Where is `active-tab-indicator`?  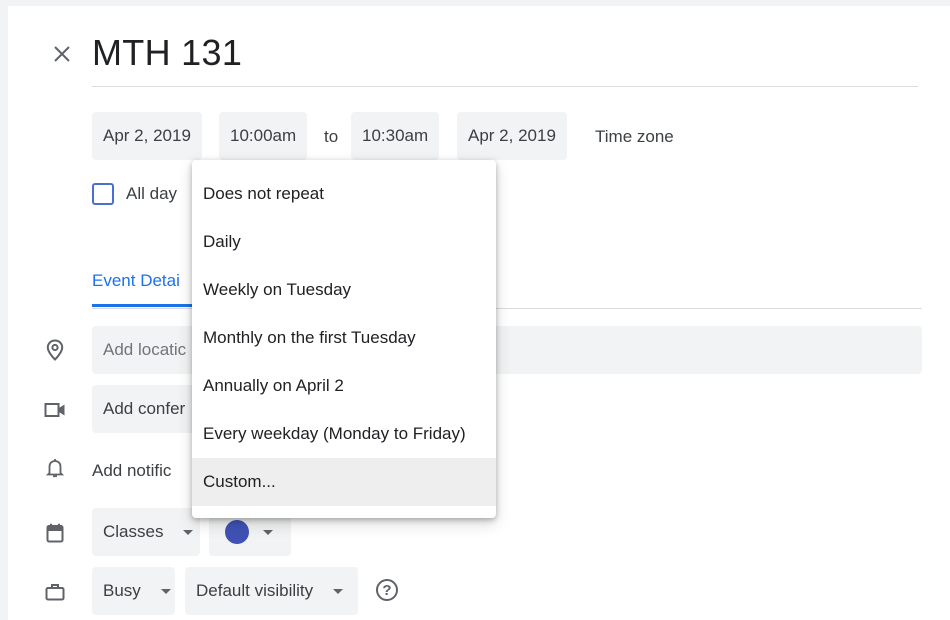 active-tab-indicator is located at coordinates (149, 305).